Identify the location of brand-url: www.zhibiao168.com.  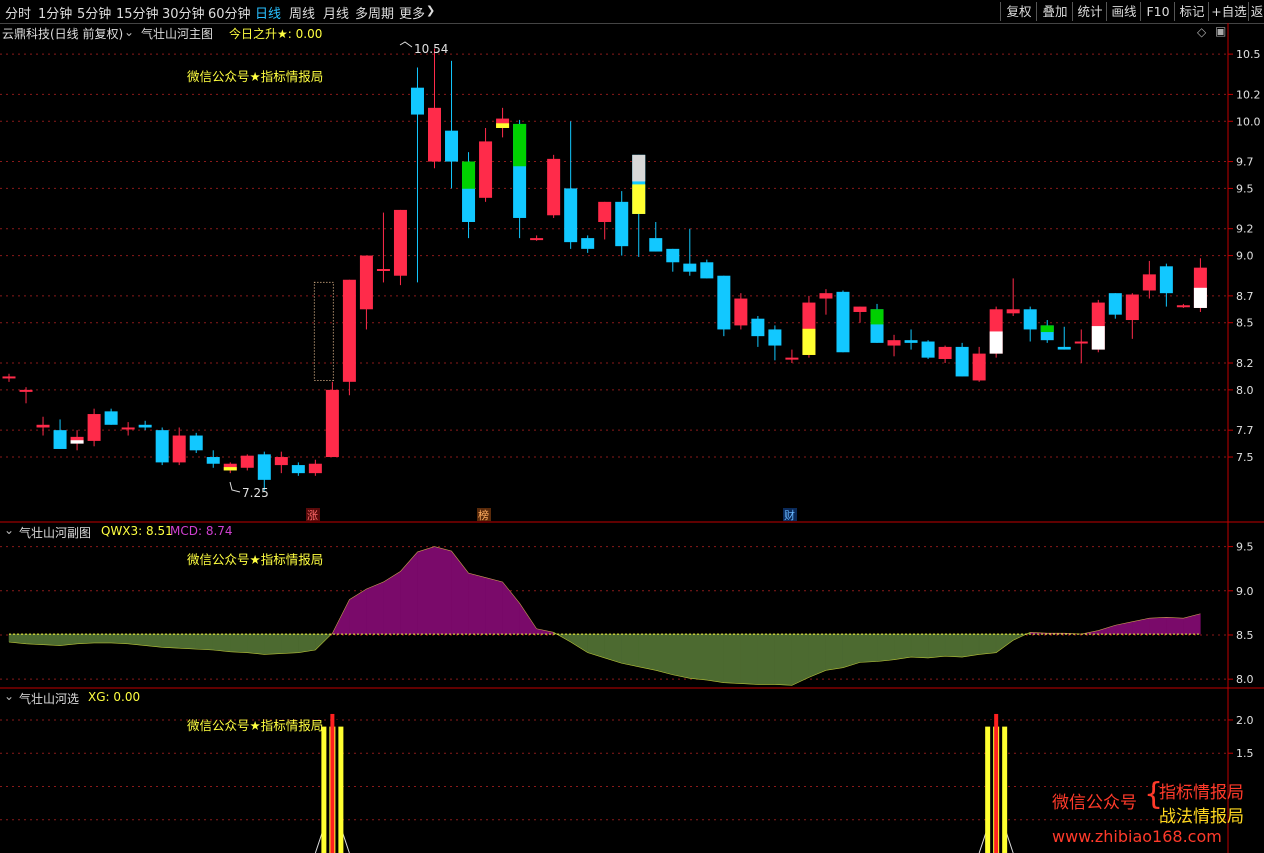
(1137, 836).